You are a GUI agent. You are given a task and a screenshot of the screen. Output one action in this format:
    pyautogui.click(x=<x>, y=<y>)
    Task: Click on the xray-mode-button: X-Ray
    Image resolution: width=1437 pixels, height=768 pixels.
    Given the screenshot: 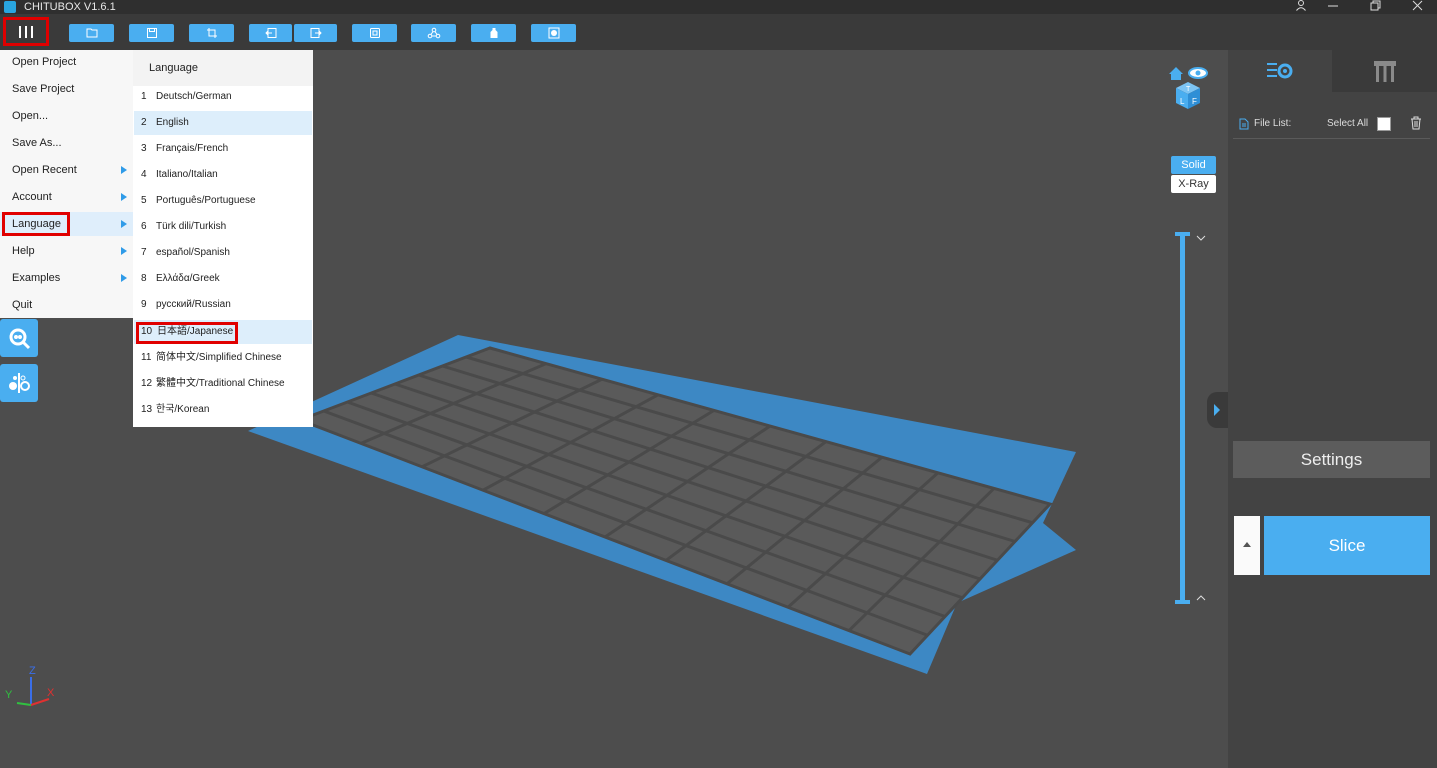 What is the action you would take?
    pyautogui.click(x=1193, y=184)
    